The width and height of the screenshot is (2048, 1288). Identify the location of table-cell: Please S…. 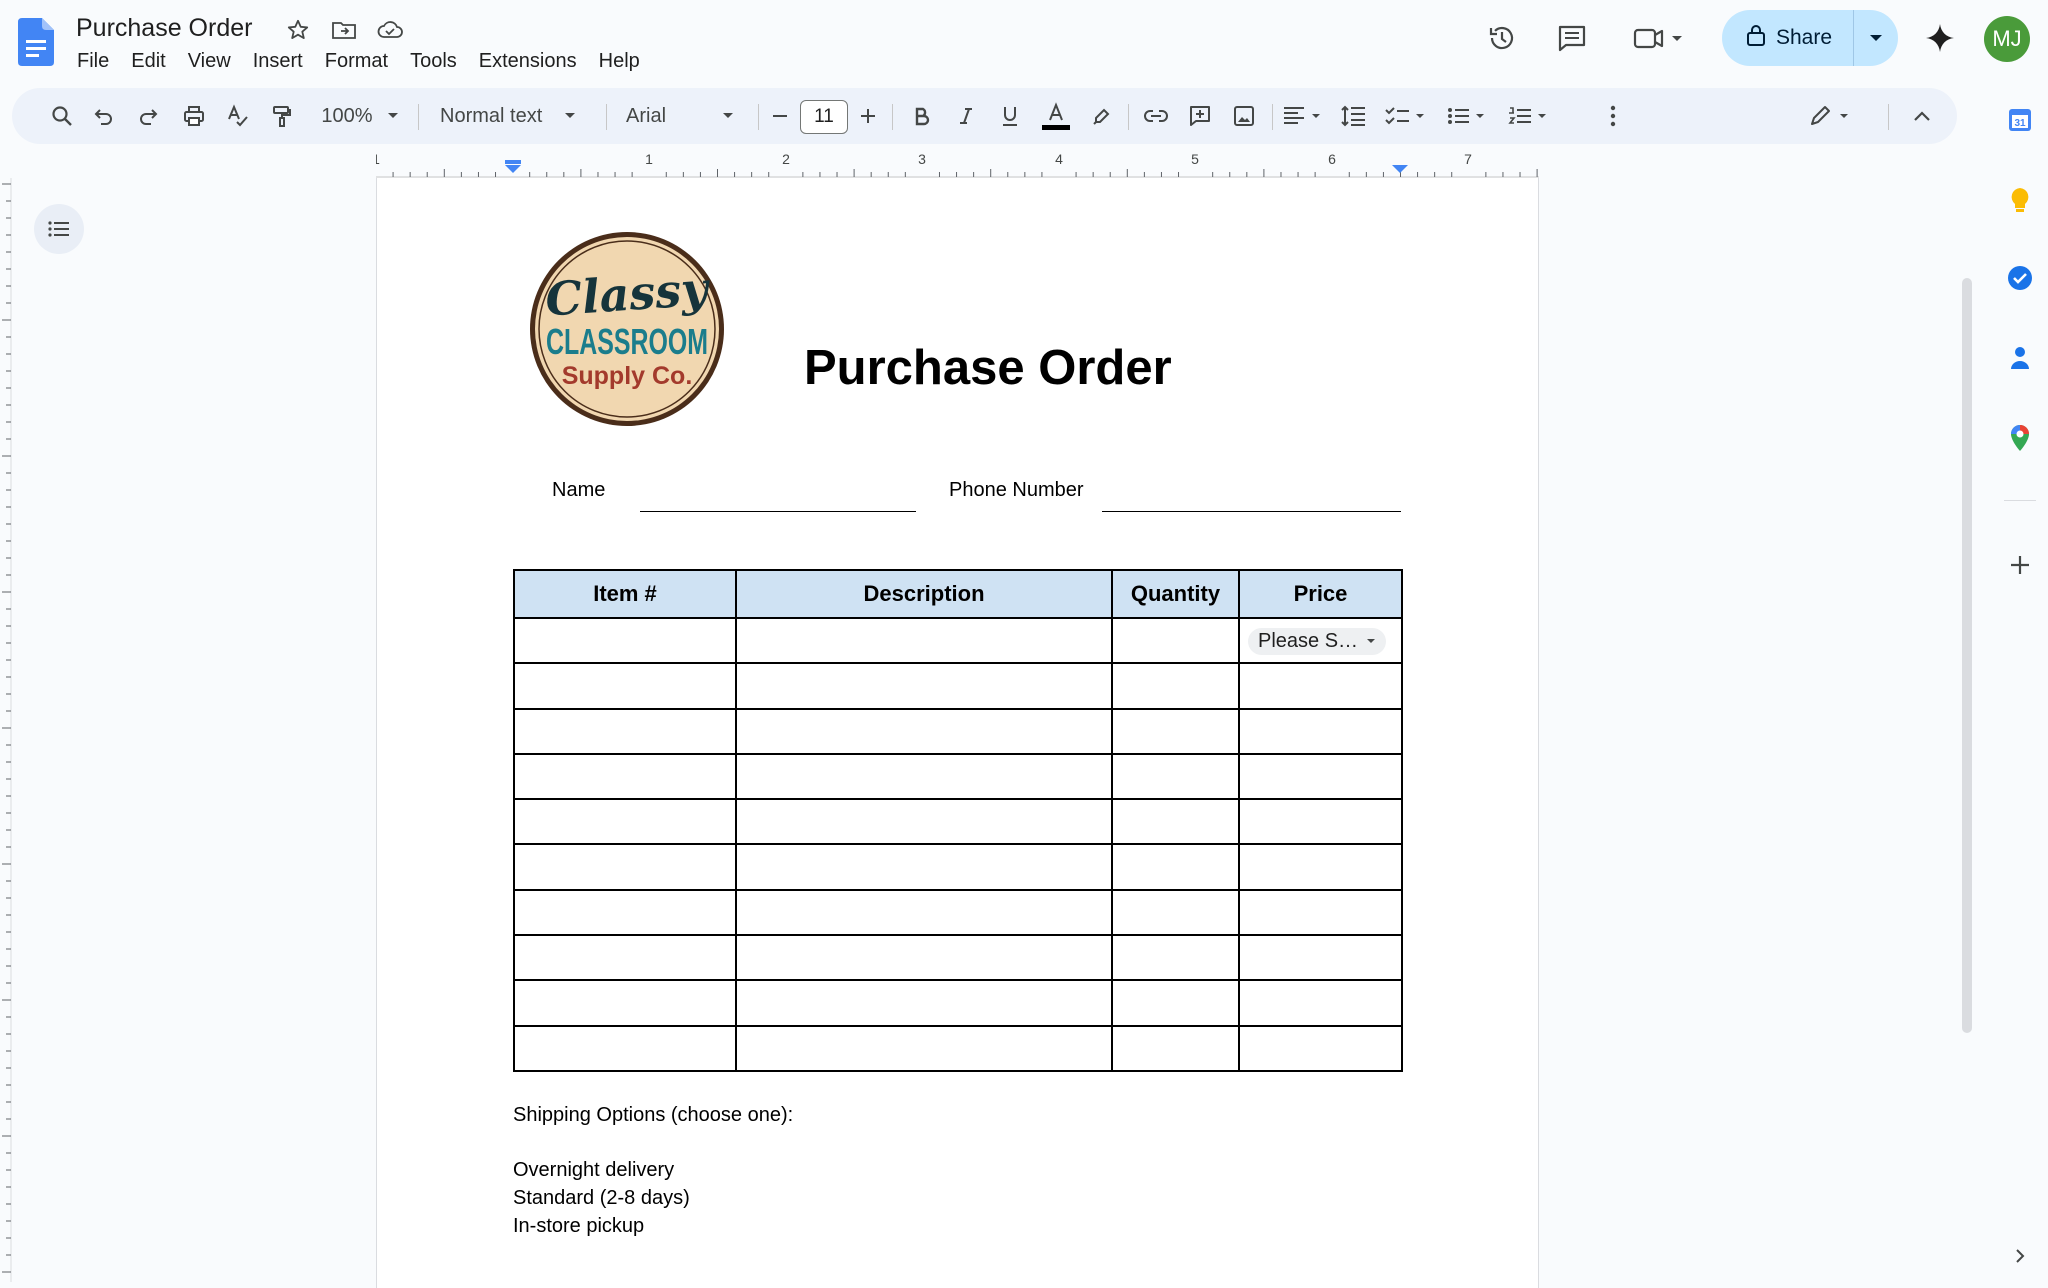
(1320, 640).